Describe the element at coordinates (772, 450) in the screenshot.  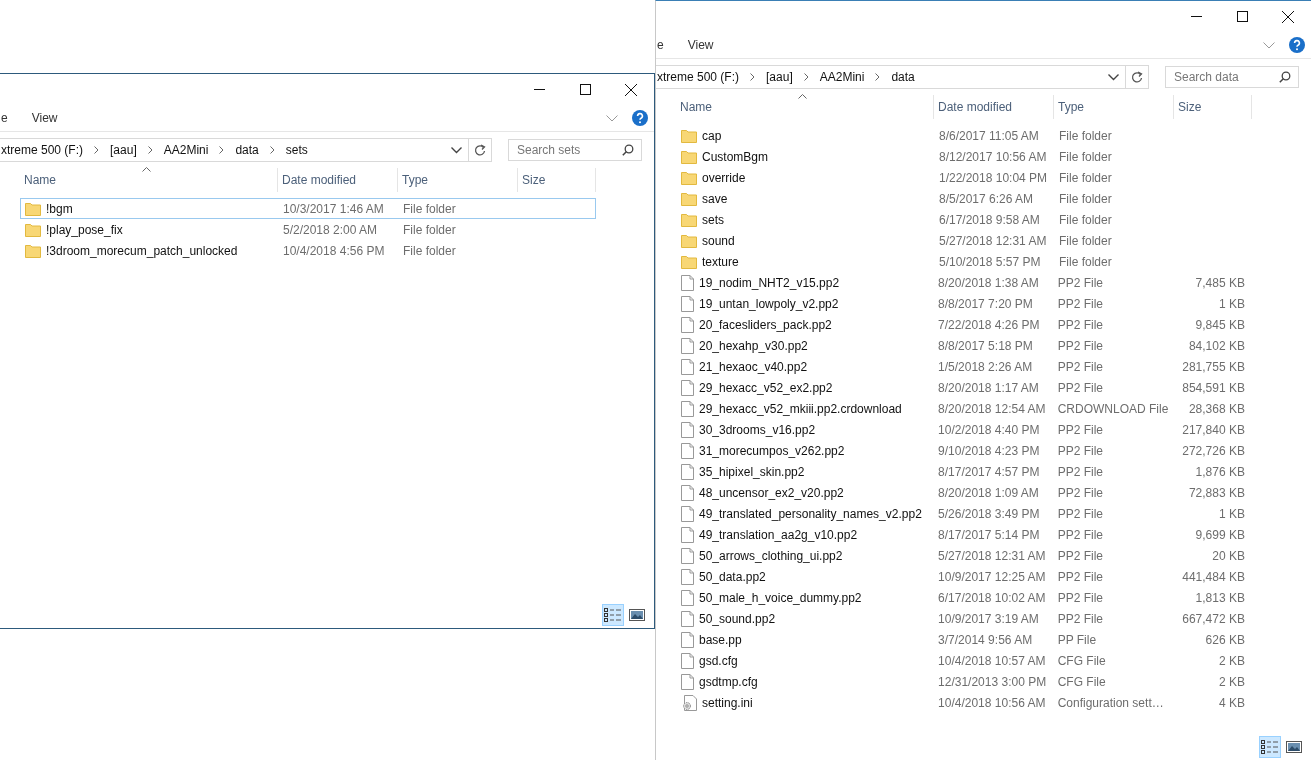
I see `file-name: 31_morecumpos_v262.pp2` at that location.